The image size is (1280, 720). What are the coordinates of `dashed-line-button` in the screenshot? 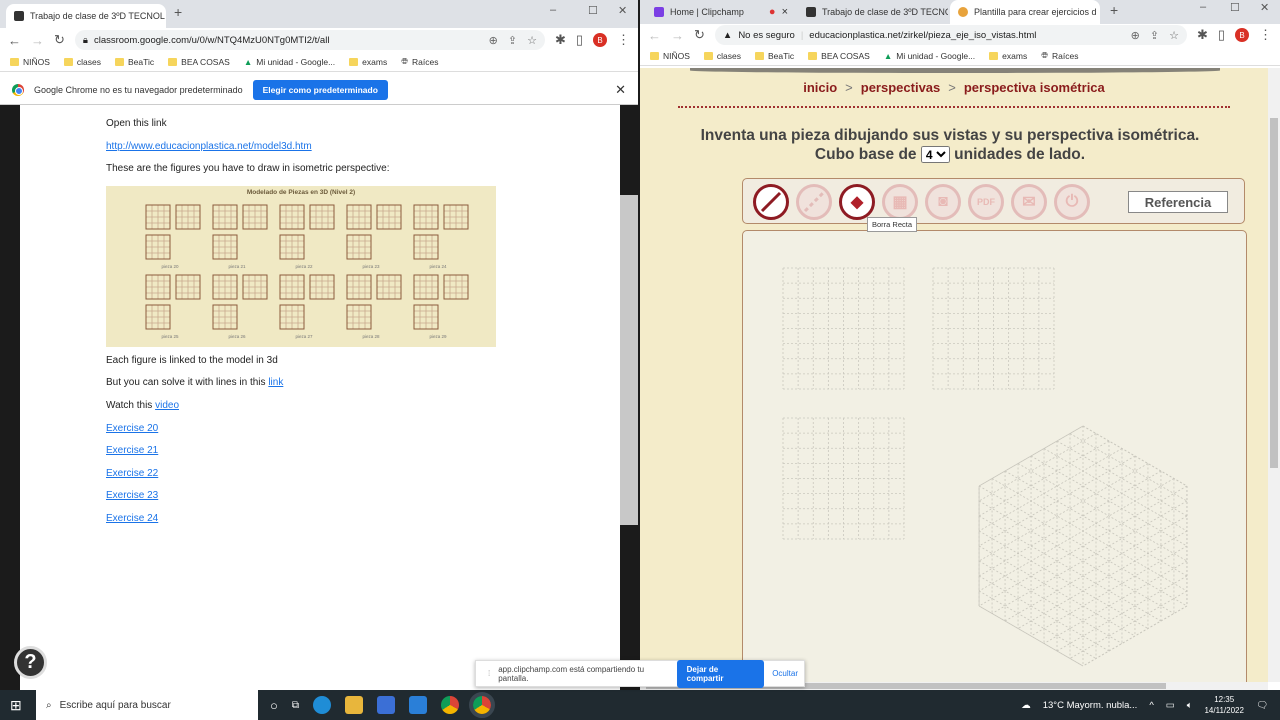 It's located at (814, 202).